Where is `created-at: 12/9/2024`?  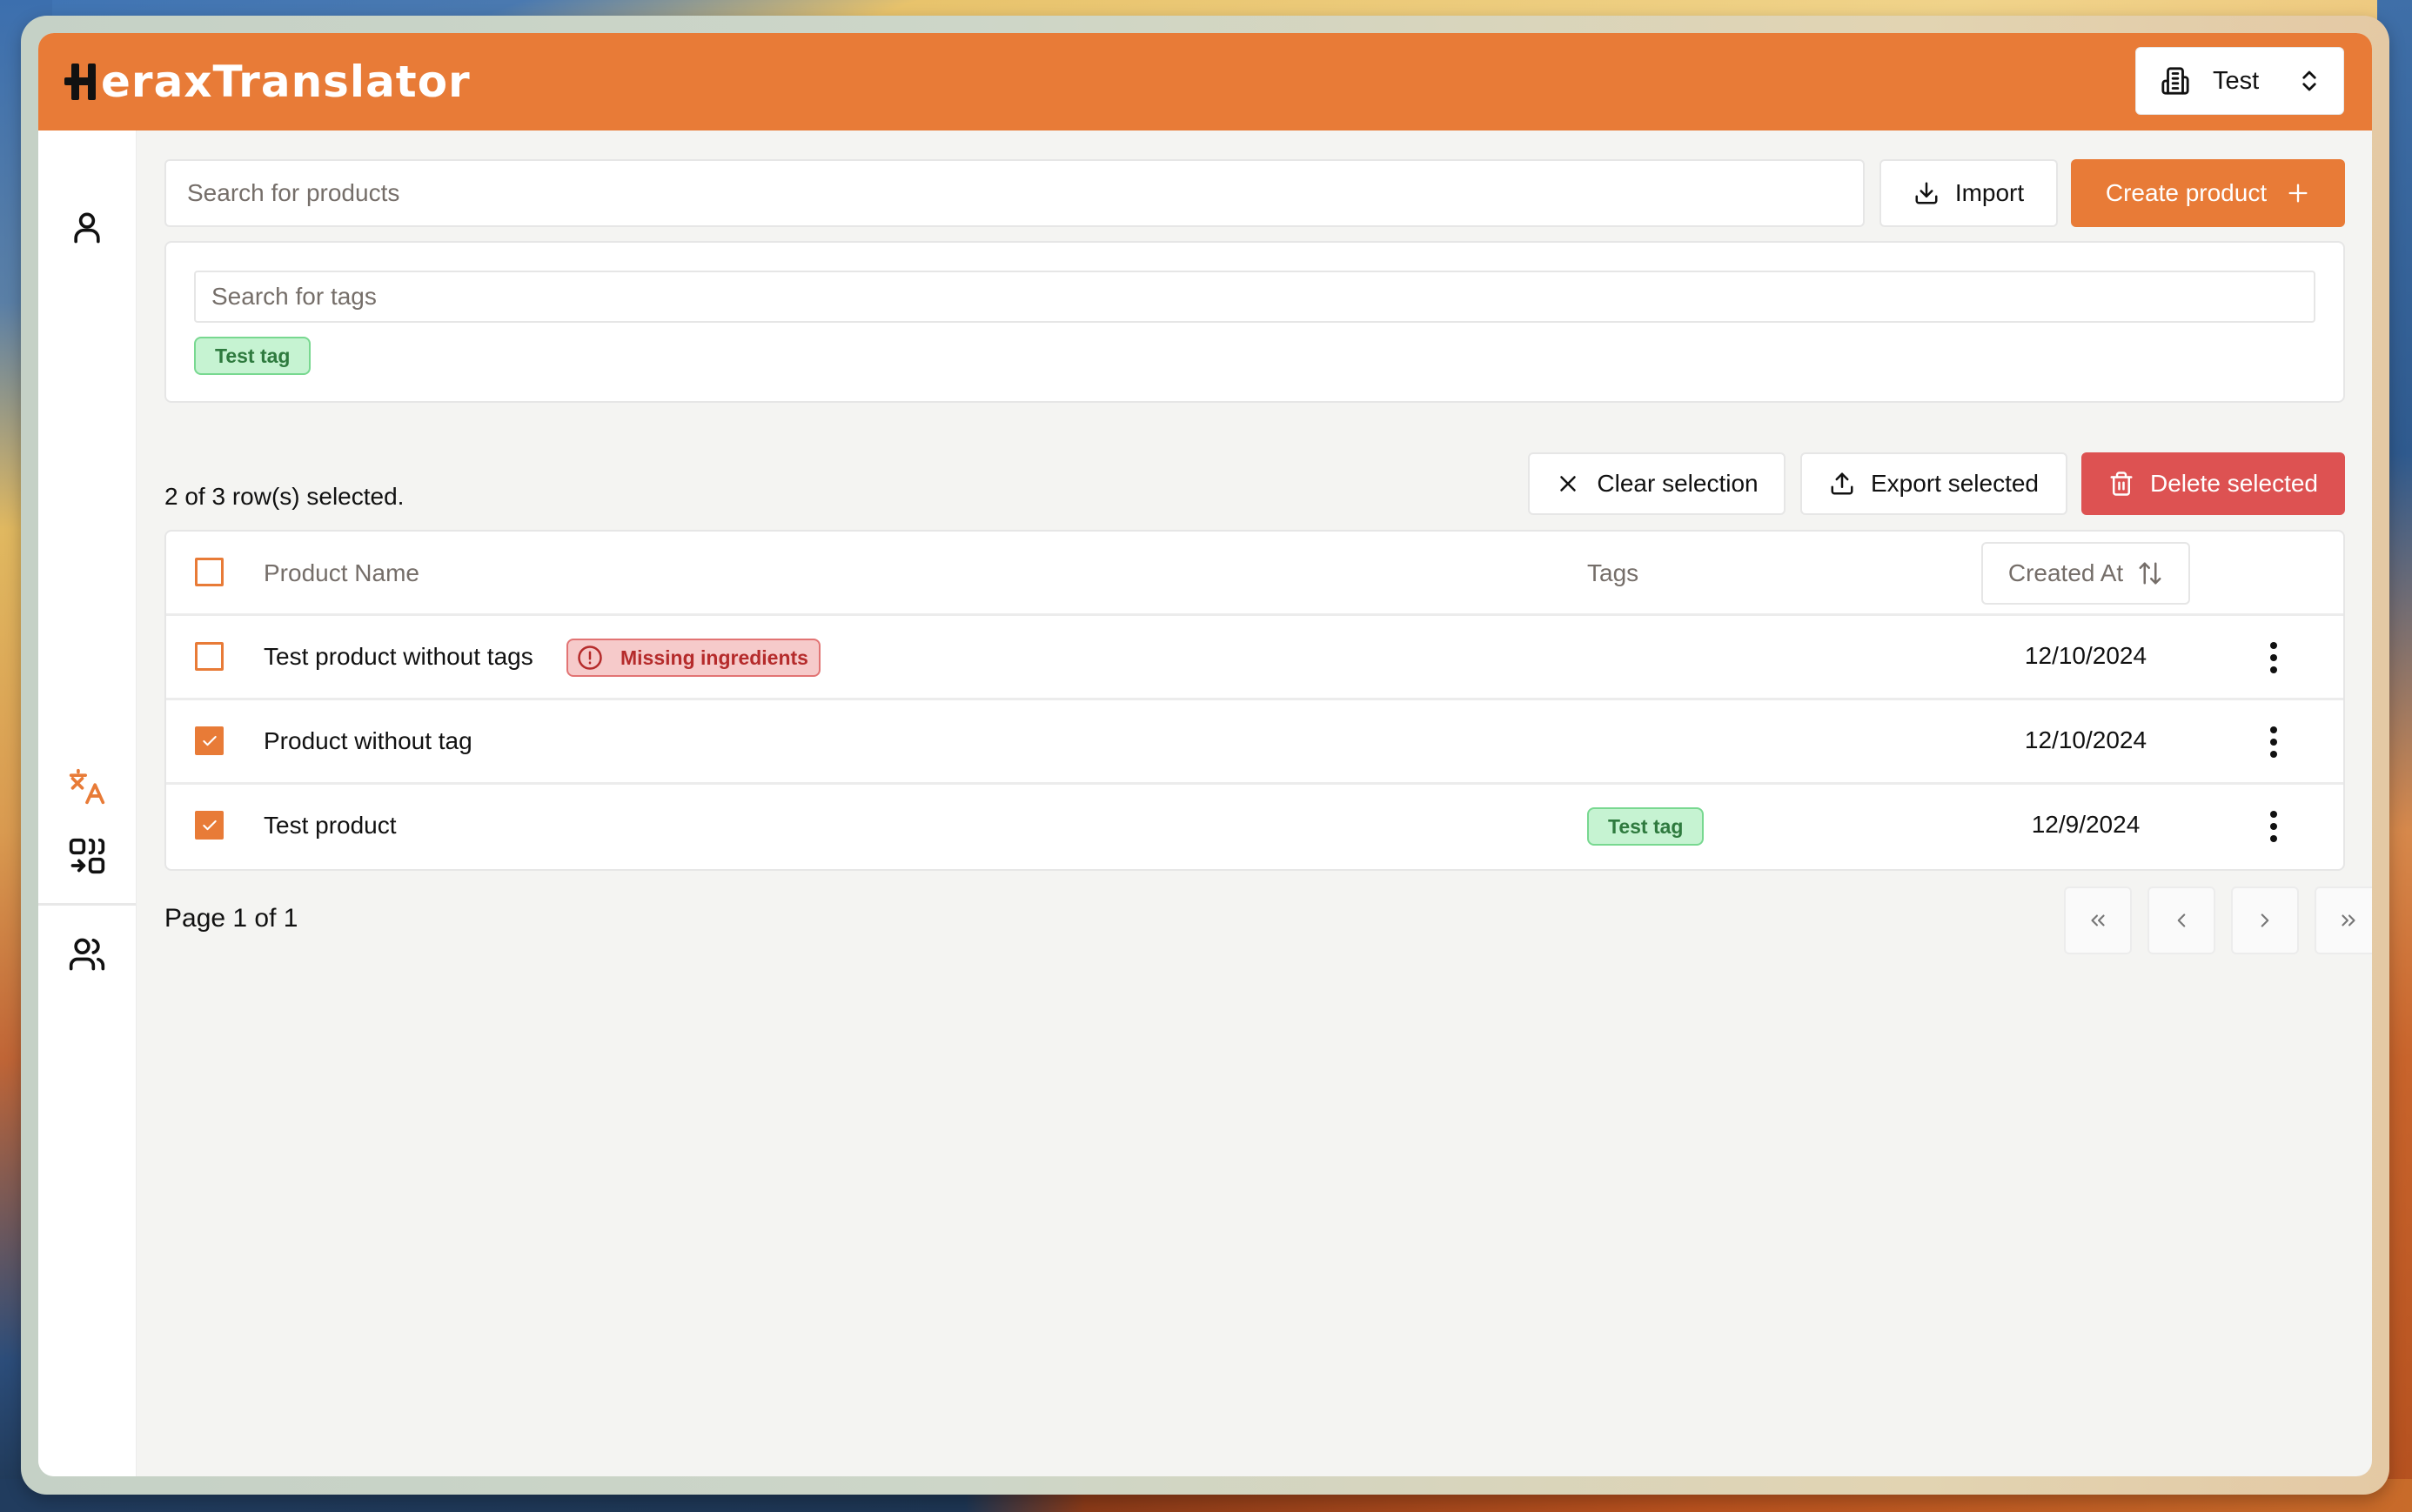 created-at: 12/9/2024 is located at coordinates (2086, 825).